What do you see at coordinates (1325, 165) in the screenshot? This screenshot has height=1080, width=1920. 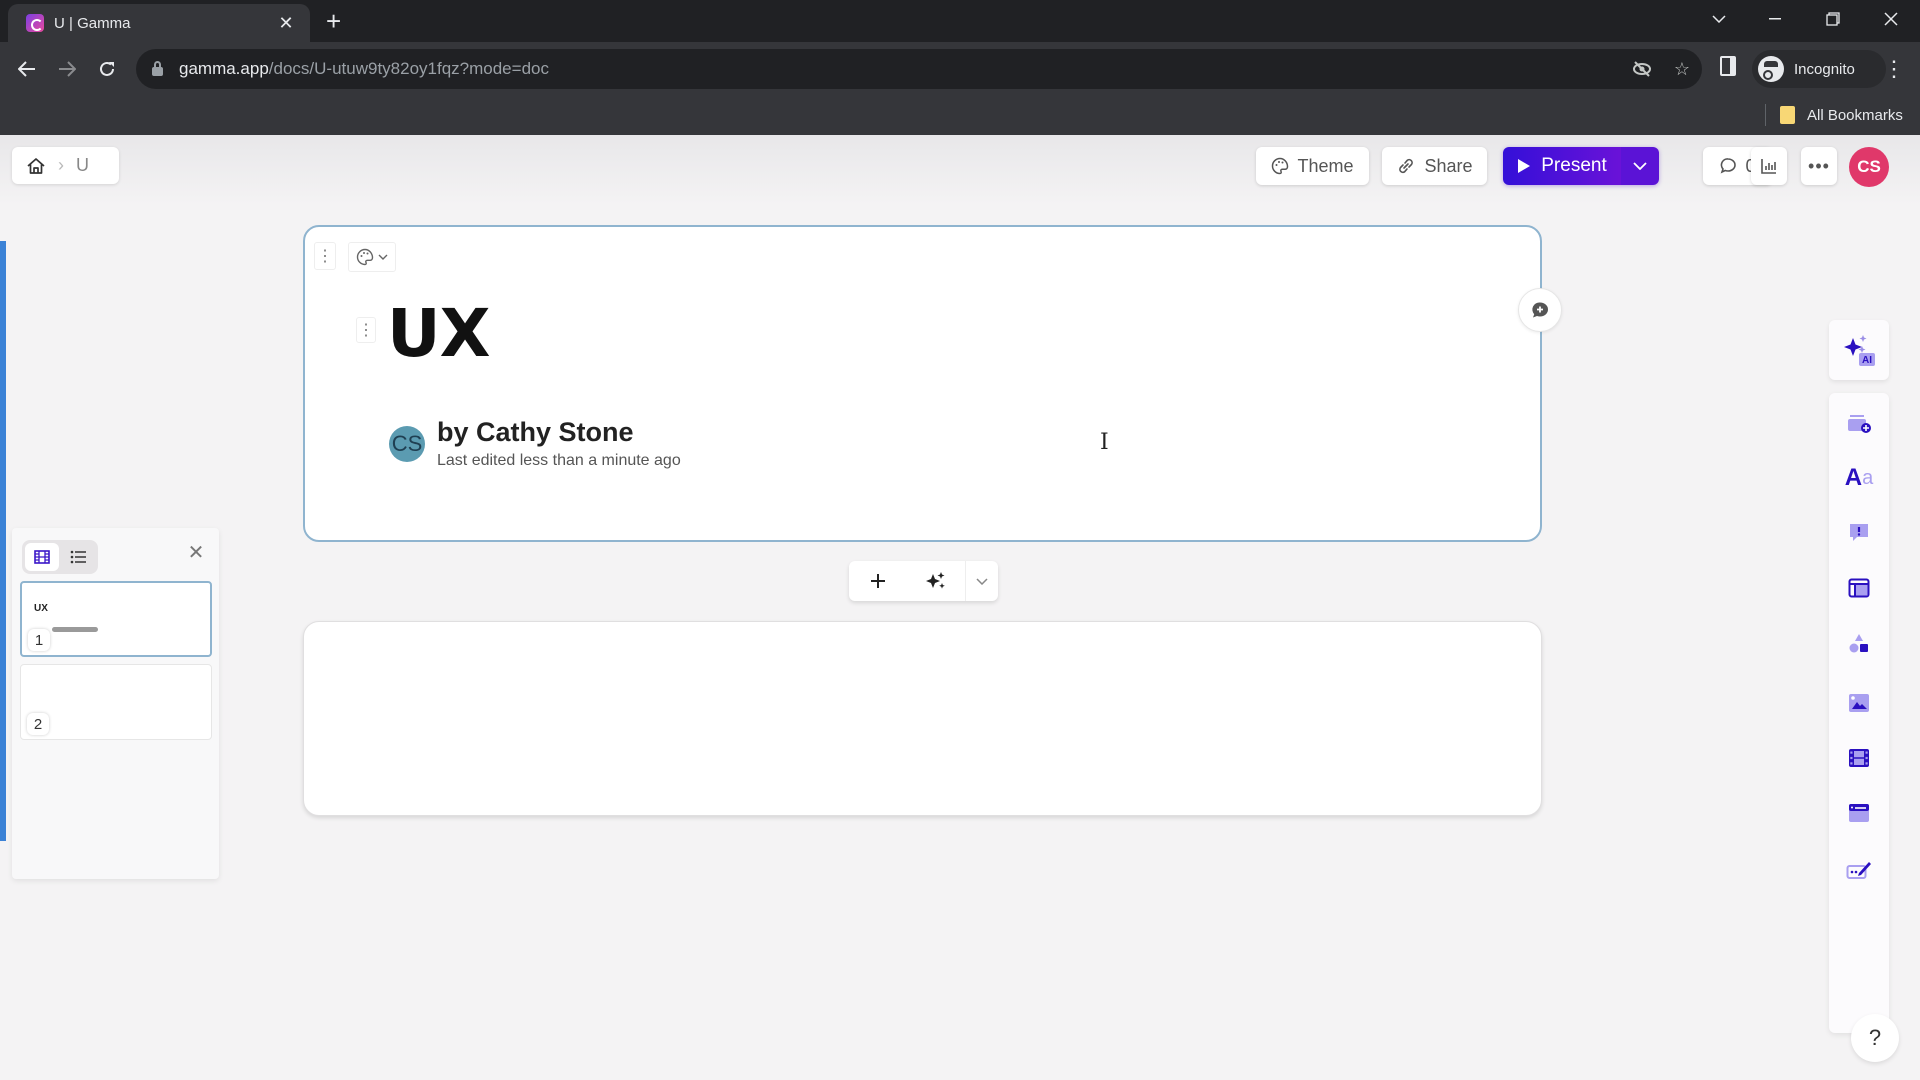 I see `theme-label: Theme` at bounding box center [1325, 165].